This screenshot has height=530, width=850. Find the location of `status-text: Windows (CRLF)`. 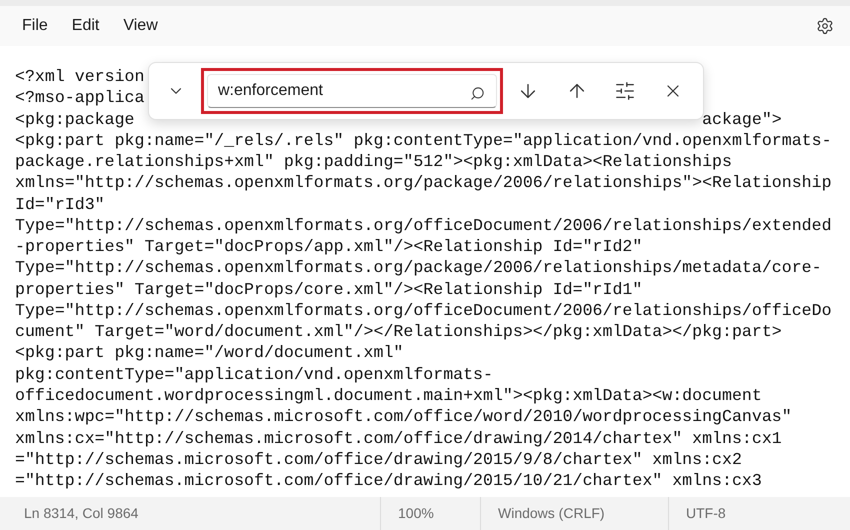

status-text: Windows (CRLF) is located at coordinates (551, 513).